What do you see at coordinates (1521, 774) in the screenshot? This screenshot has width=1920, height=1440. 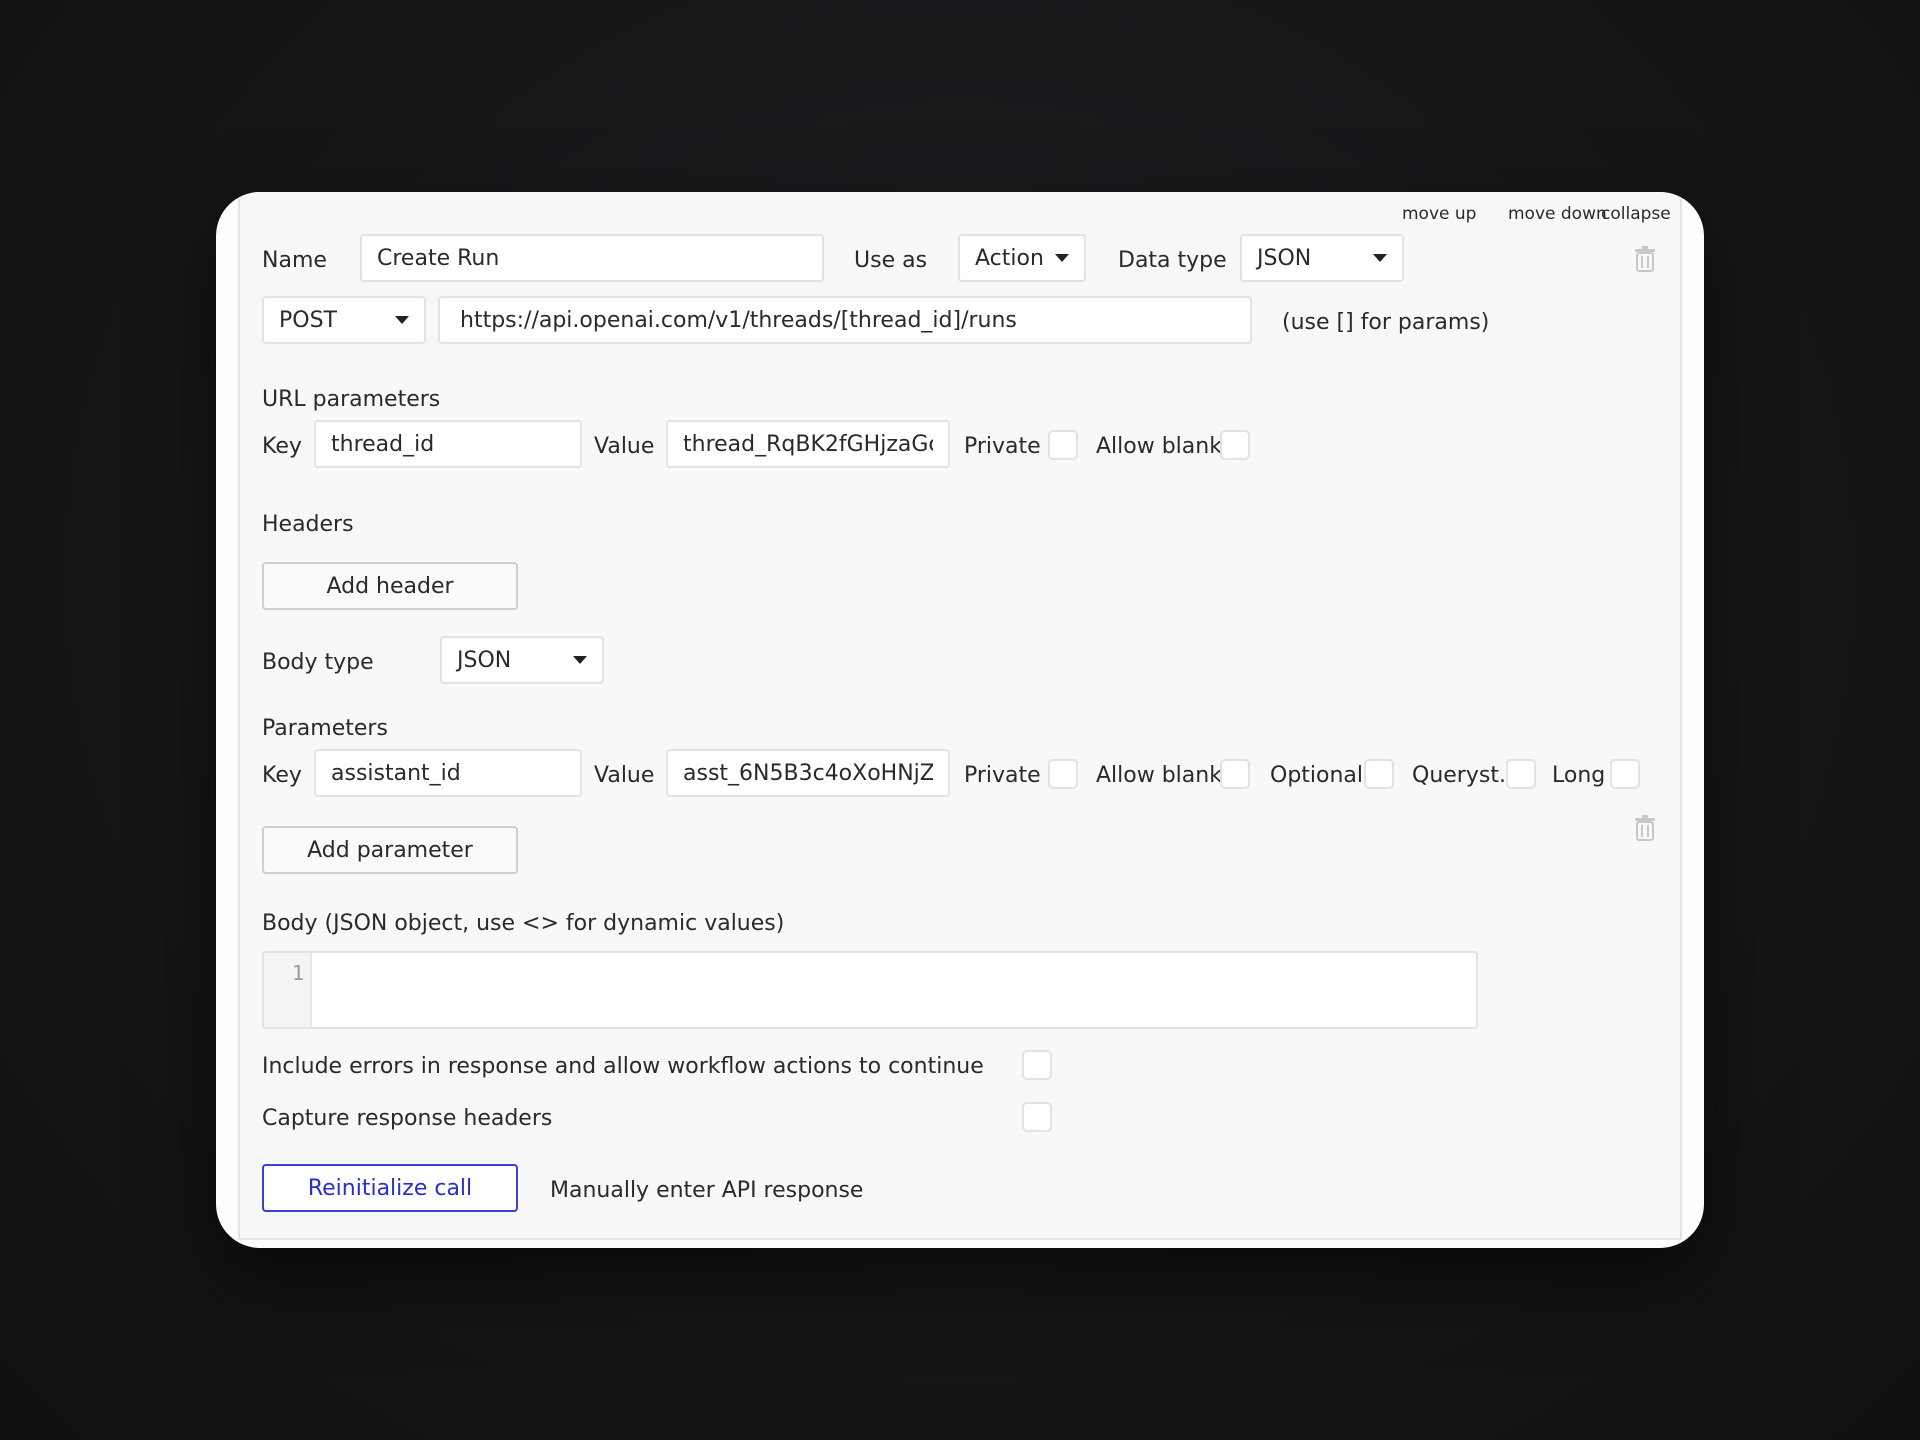 I see `param-queryst-checkbox` at bounding box center [1521, 774].